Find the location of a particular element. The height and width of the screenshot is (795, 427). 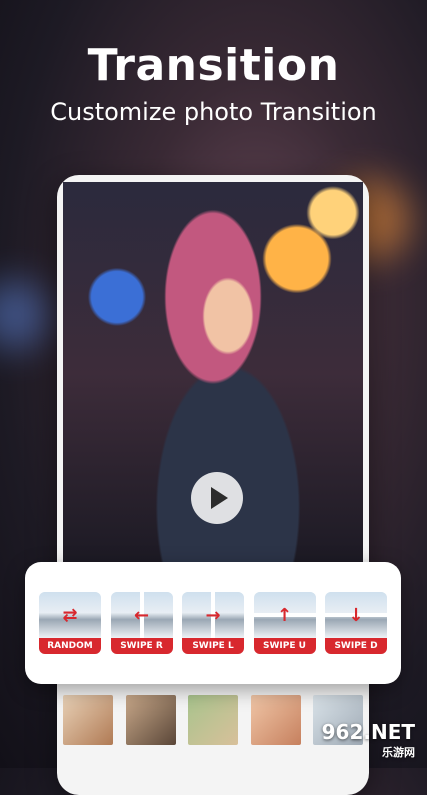

bokeh-light is located at coordinates (25, 315).